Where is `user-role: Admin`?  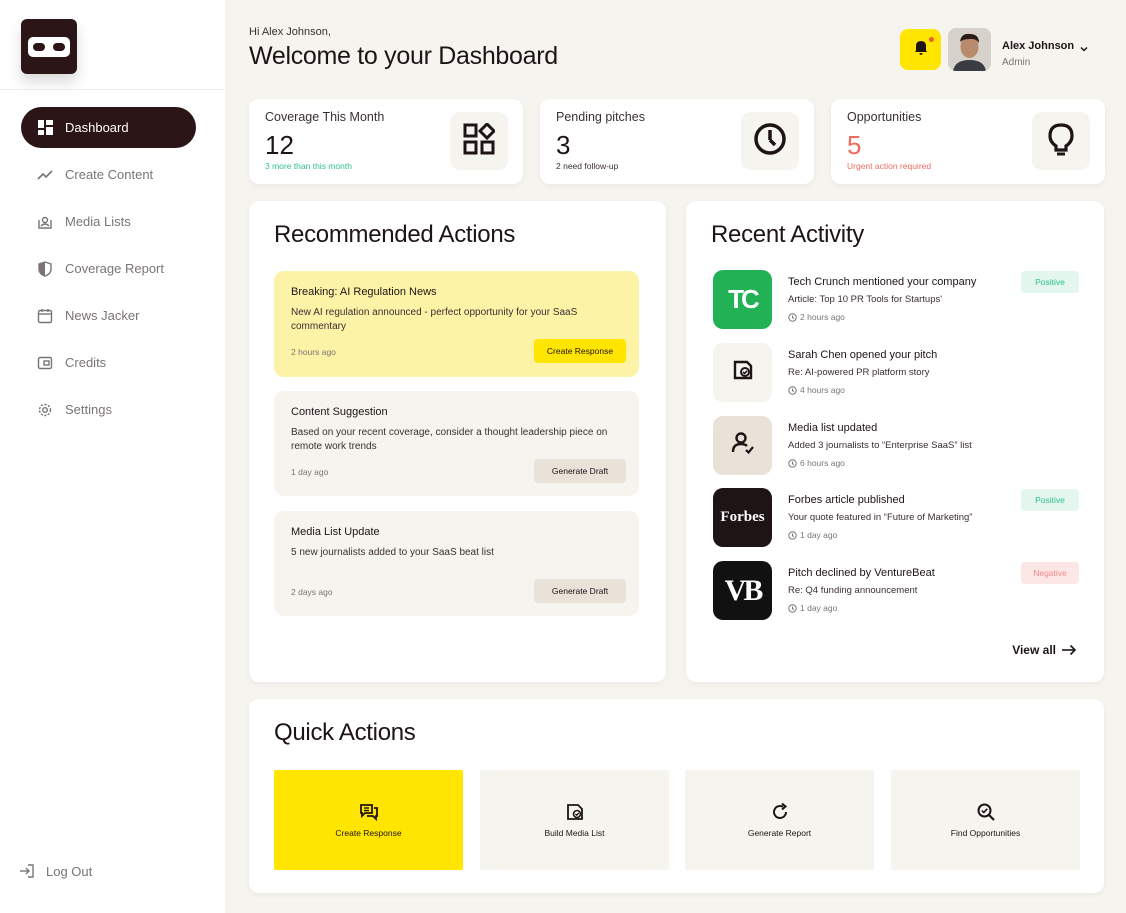 user-role: Admin is located at coordinates (1016, 62).